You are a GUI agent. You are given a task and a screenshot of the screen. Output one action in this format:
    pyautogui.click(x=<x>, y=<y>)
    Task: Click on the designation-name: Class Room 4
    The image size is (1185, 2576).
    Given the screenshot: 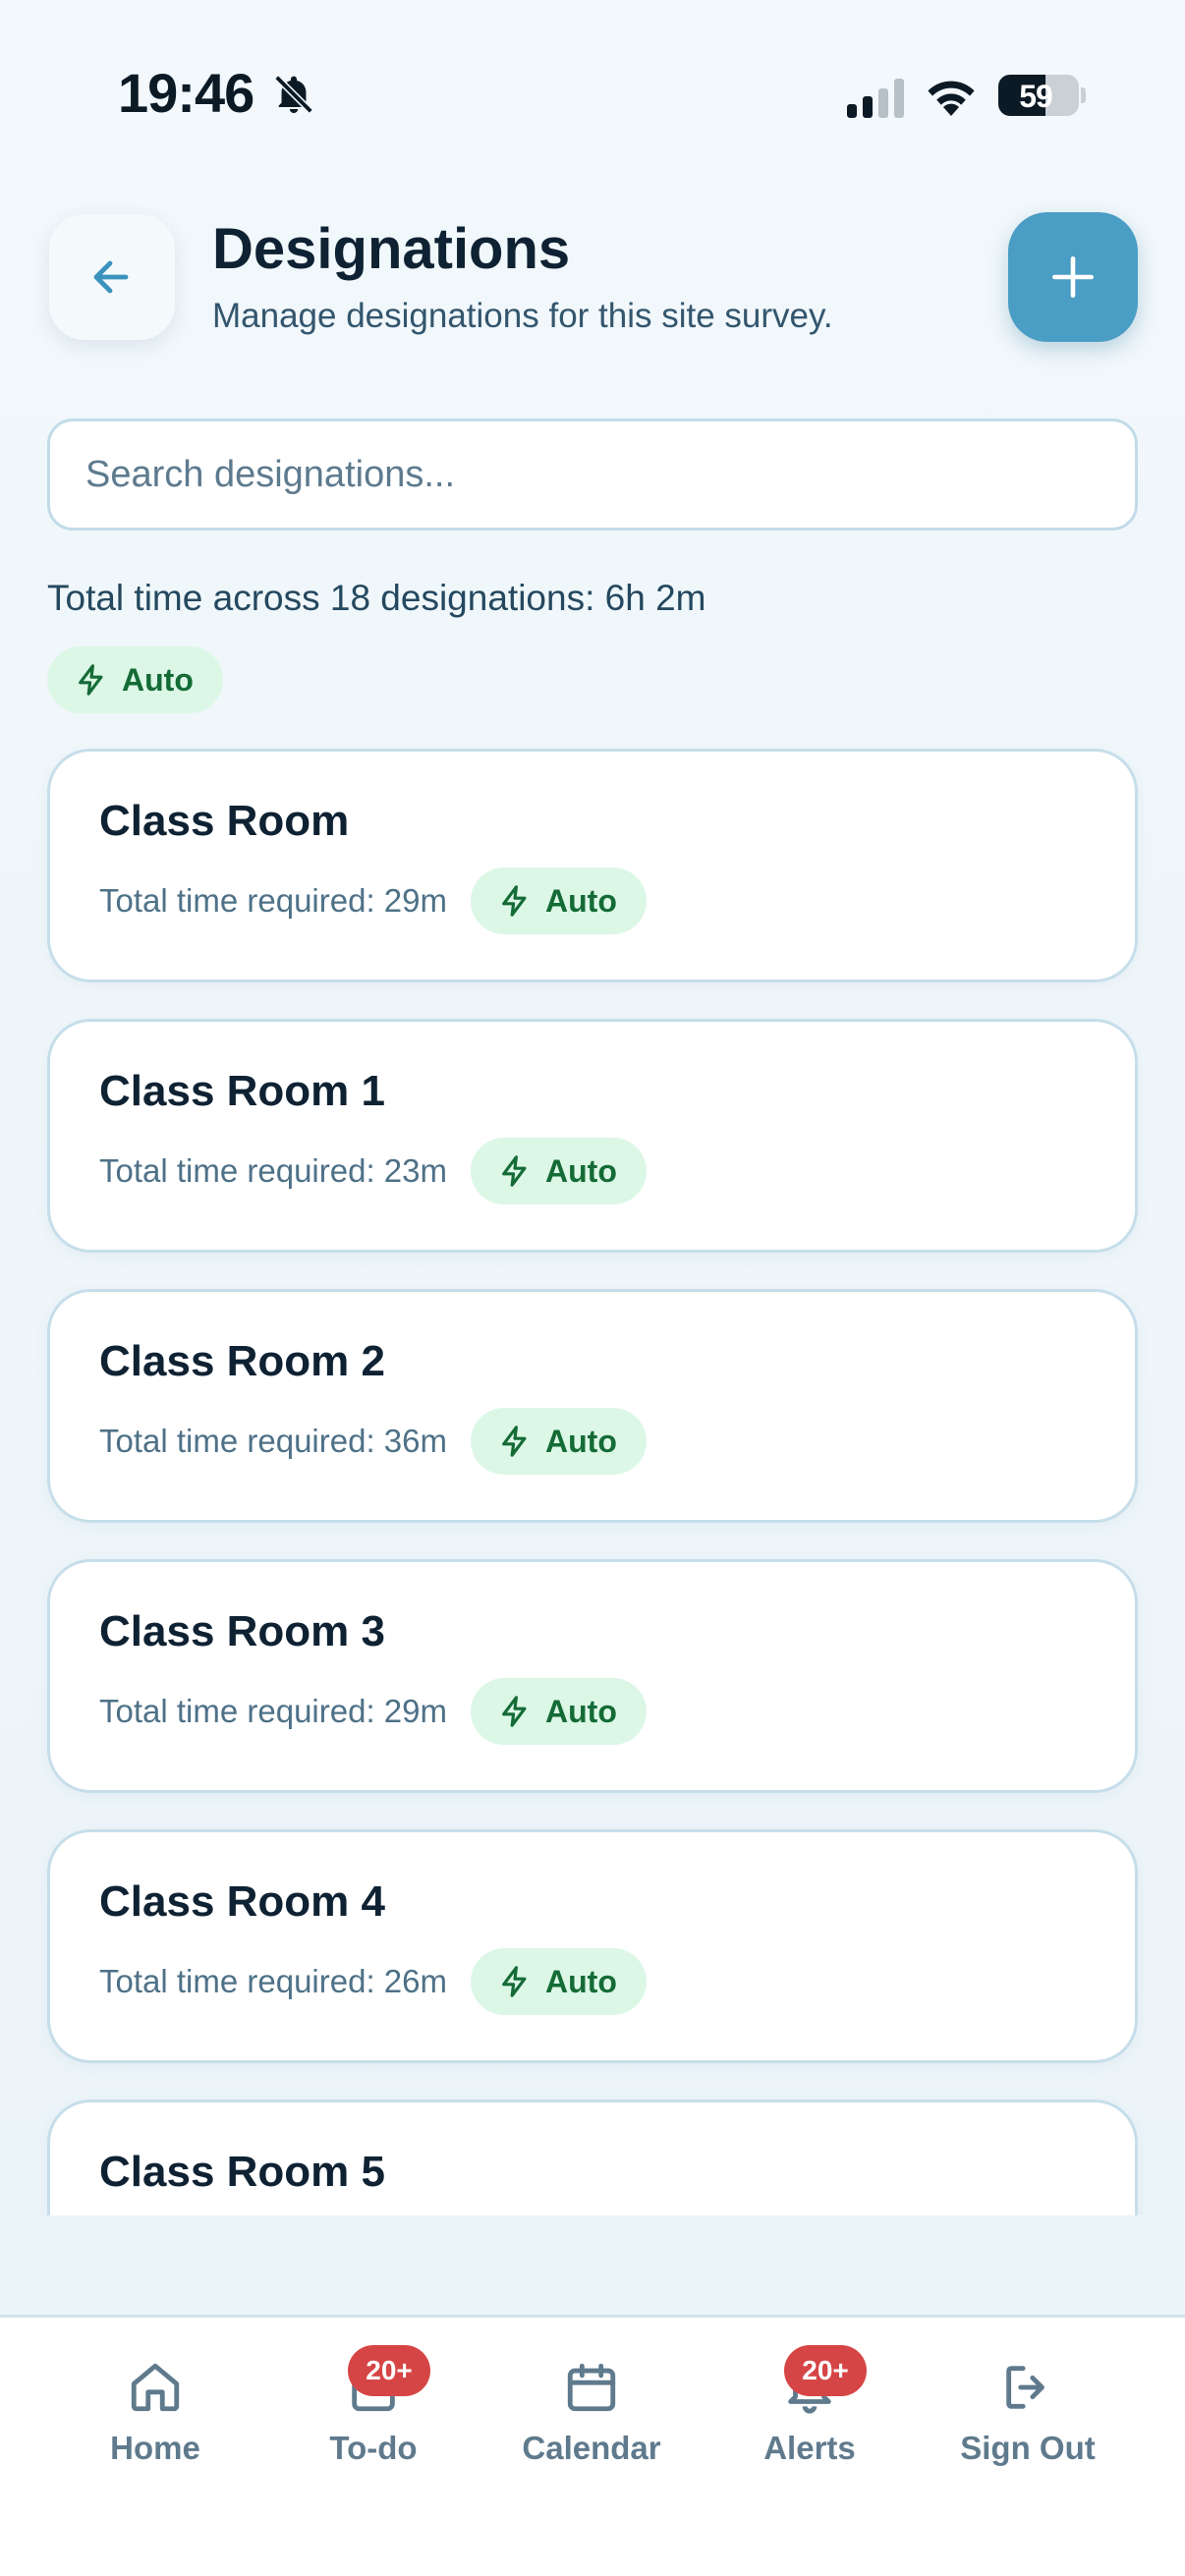 What is the action you would take?
    pyautogui.click(x=242, y=1901)
    